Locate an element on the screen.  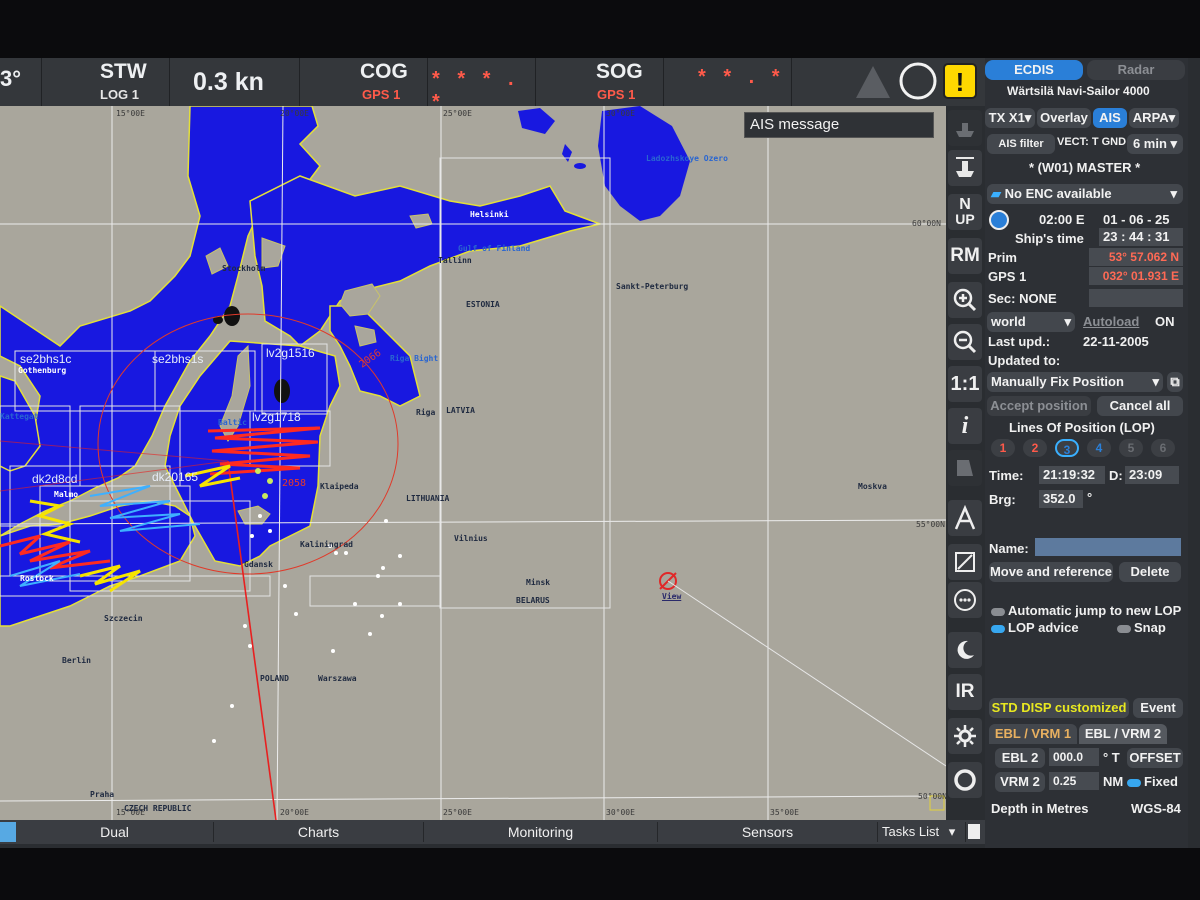
vrm2-value: 0.25 is located at coordinates (1074, 781).